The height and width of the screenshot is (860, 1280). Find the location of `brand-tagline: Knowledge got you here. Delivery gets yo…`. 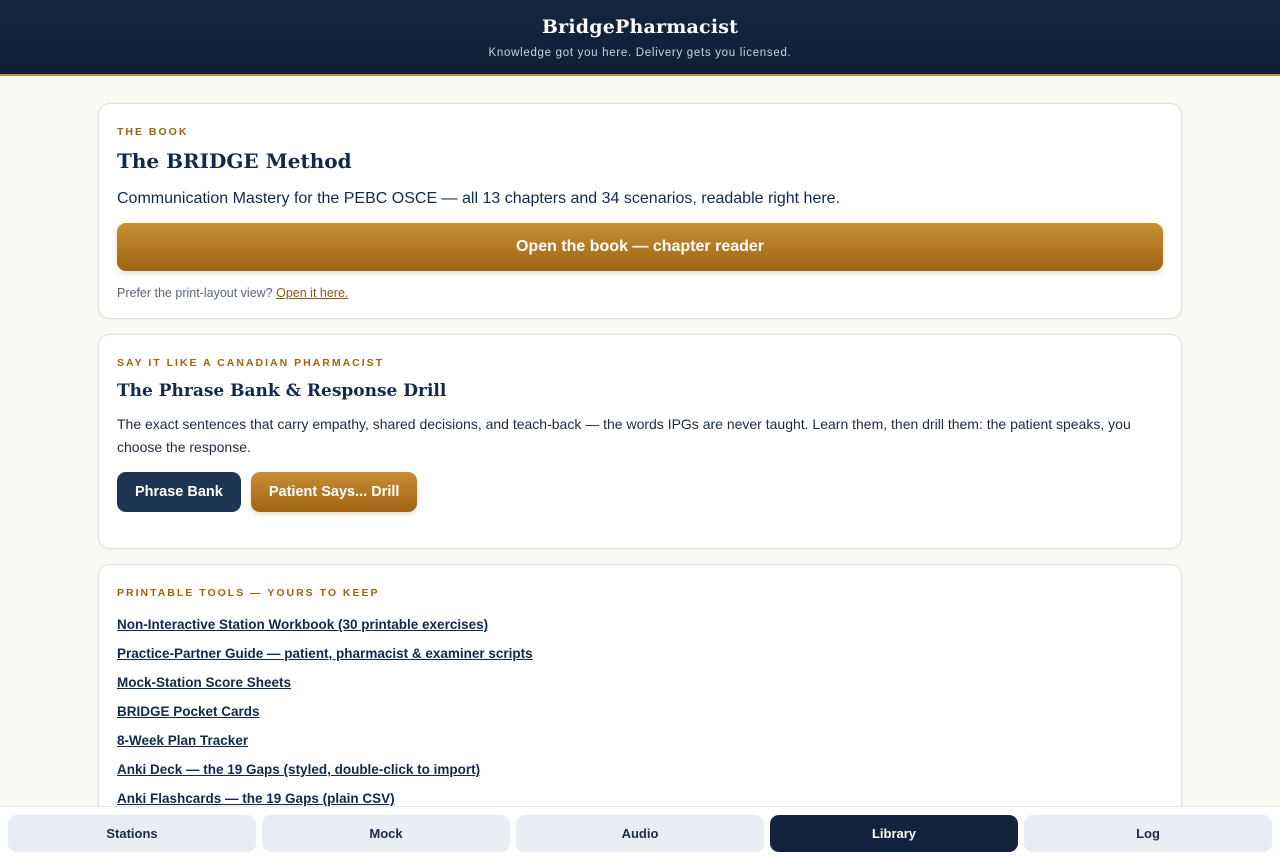

brand-tagline: Knowledge got you here. Delivery gets yo… is located at coordinates (640, 53).